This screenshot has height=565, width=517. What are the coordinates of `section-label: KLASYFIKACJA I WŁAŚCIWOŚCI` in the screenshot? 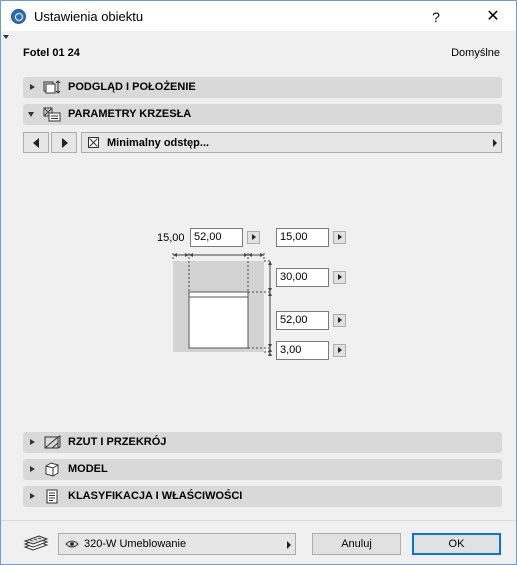 It's located at (155, 496).